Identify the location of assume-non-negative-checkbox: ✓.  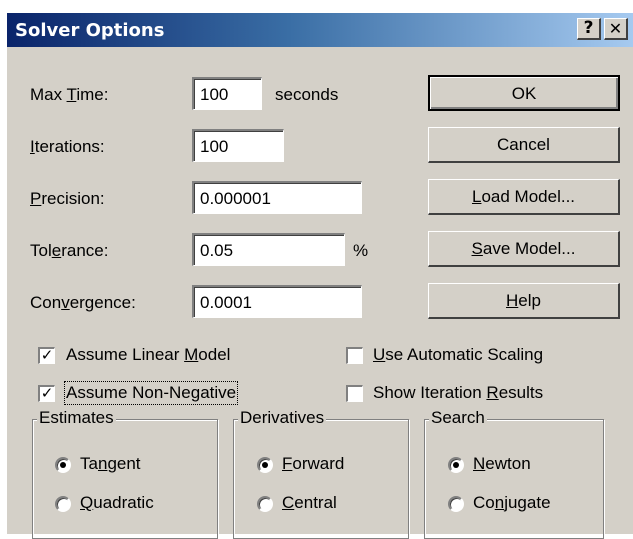
(46, 393).